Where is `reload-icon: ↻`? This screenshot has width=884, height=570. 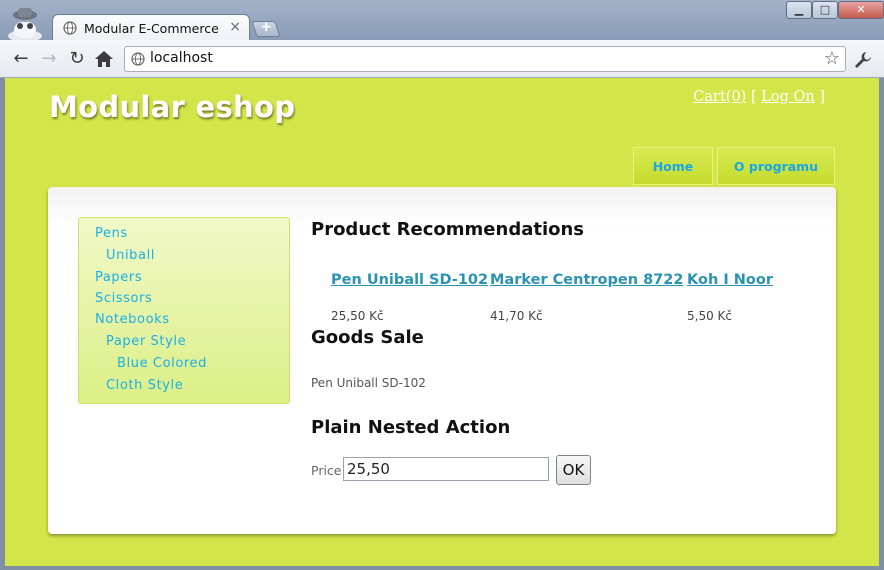
reload-icon: ↻ is located at coordinates (77, 59).